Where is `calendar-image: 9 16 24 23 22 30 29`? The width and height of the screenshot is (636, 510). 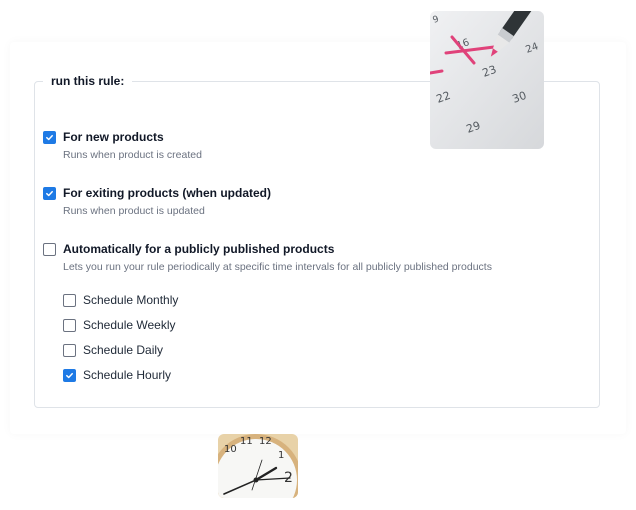 calendar-image: 9 16 24 23 22 30 29 is located at coordinates (487, 80).